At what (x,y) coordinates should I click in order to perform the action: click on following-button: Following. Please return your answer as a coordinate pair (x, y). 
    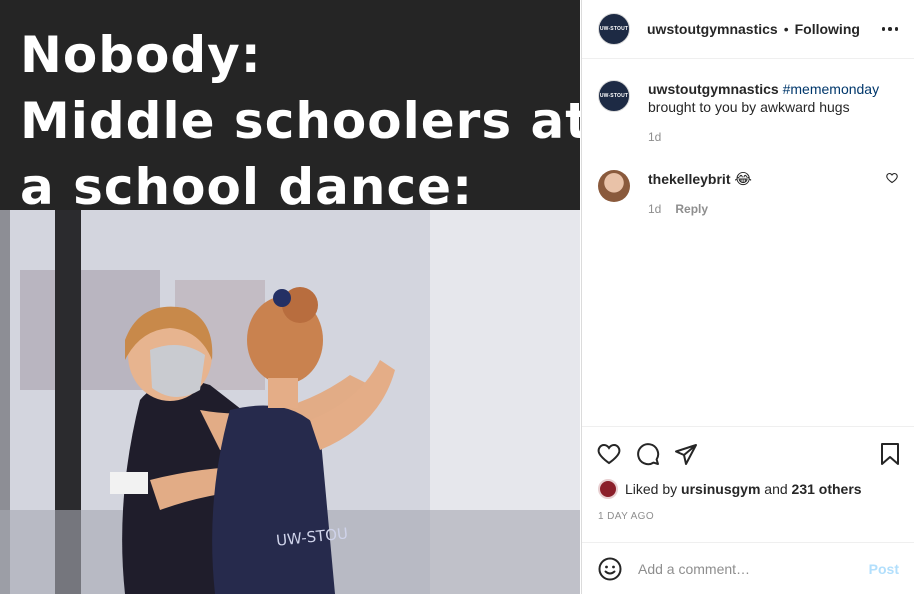
    Looking at the image, I should click on (827, 29).